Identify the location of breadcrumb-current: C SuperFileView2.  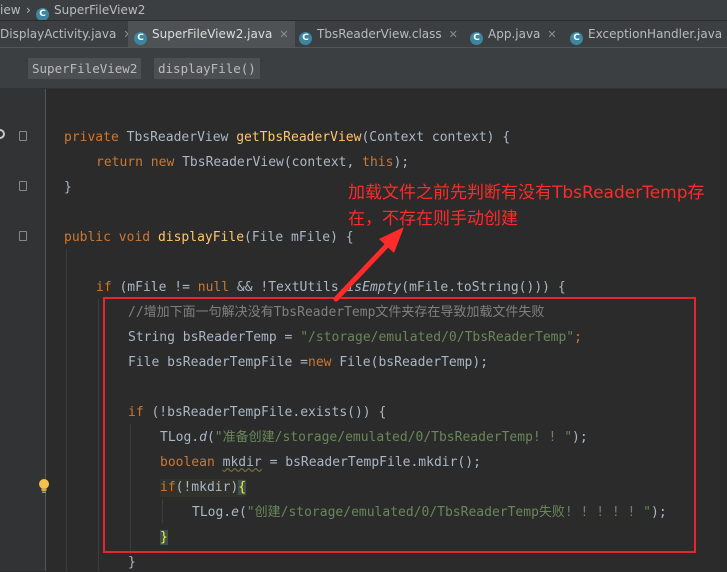
(91, 11).